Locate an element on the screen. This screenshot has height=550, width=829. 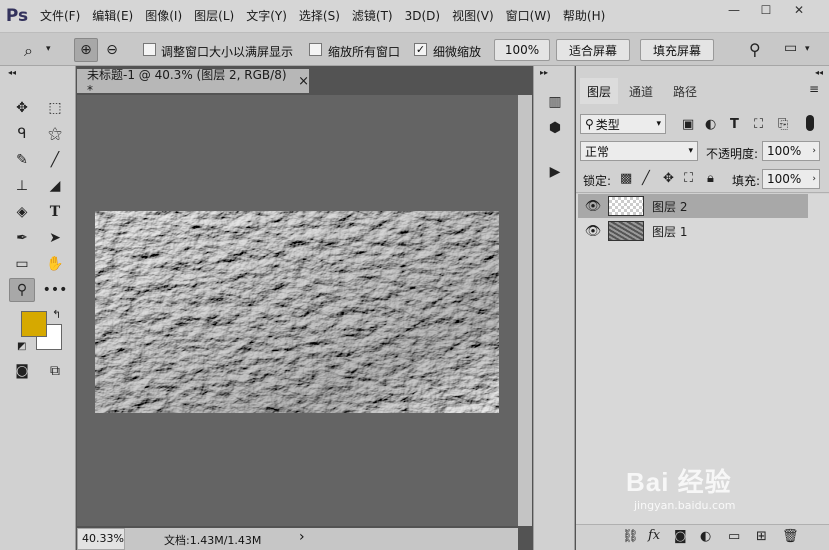
actions-play-icon: ▶ is located at coordinates (555, 172).